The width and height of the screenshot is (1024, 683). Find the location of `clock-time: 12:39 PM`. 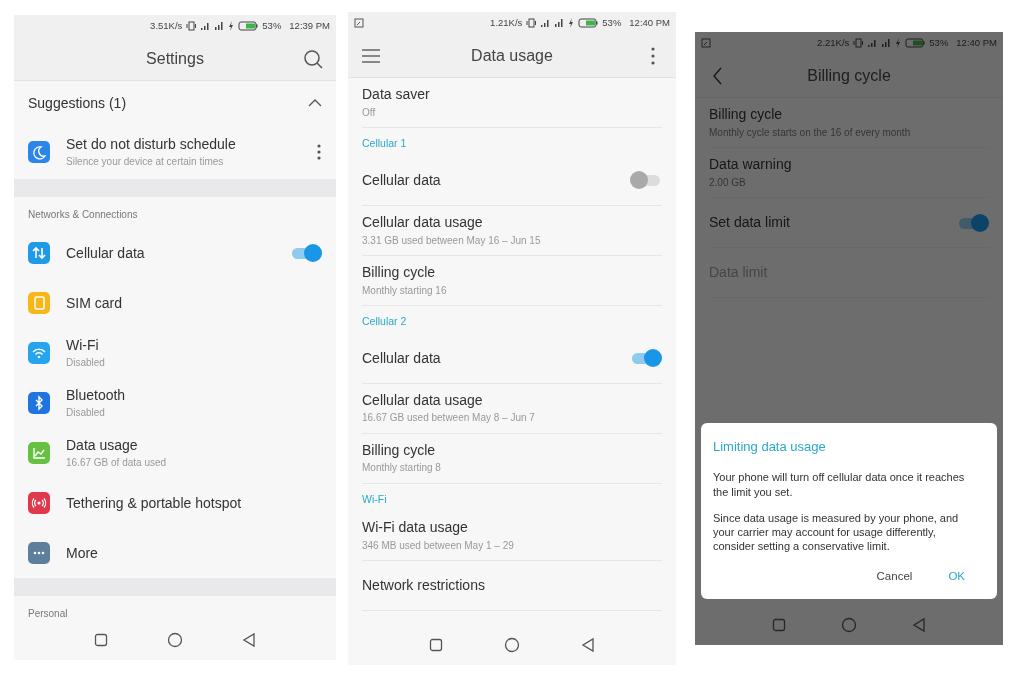

clock-time: 12:39 PM is located at coordinates (309, 25).